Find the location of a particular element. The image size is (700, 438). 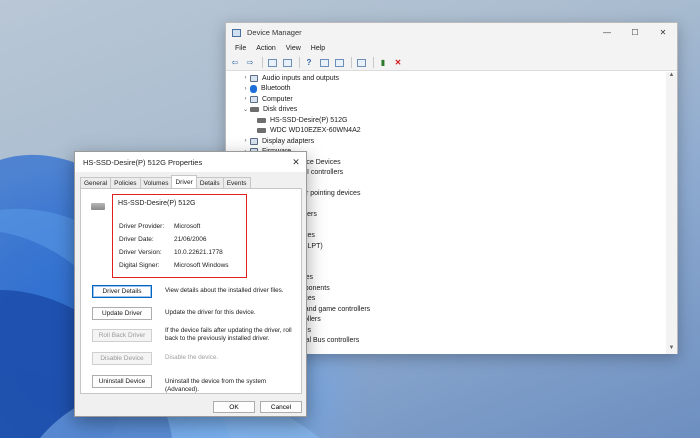

bluetooth-icon is located at coordinates (253, 88).